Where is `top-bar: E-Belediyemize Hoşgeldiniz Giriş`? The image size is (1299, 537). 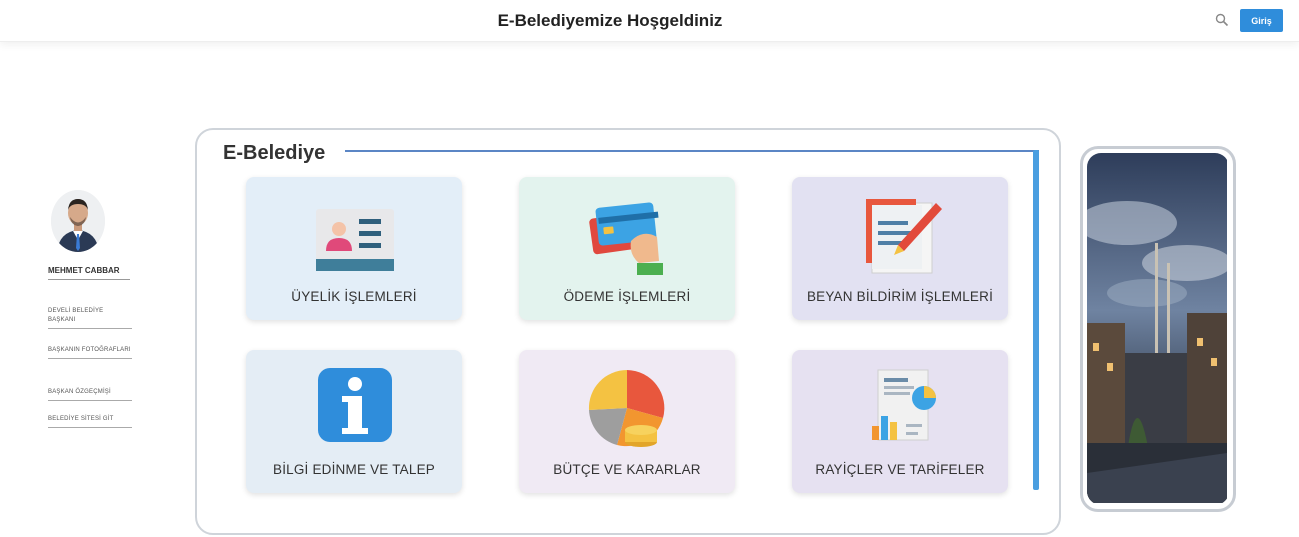 top-bar: E-Belediyemize Hoşgeldiniz Giriş is located at coordinates (649, 21).